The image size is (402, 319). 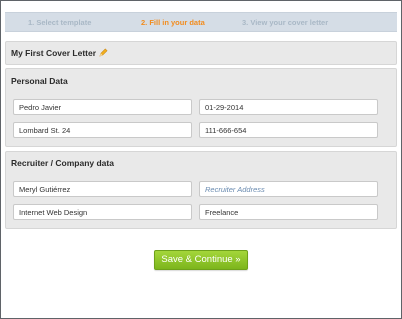 What do you see at coordinates (102, 189) in the screenshot?
I see `recruiter-name-input` at bounding box center [102, 189].